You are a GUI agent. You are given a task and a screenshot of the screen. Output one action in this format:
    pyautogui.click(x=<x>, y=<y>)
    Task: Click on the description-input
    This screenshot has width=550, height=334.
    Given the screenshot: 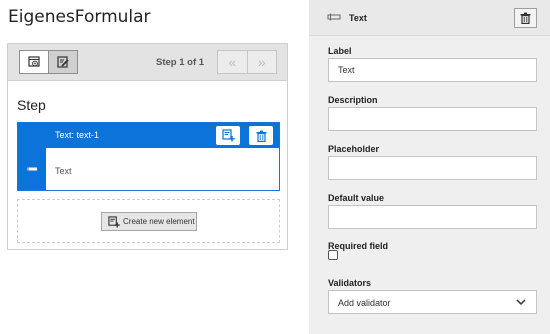 What is the action you would take?
    pyautogui.click(x=432, y=119)
    